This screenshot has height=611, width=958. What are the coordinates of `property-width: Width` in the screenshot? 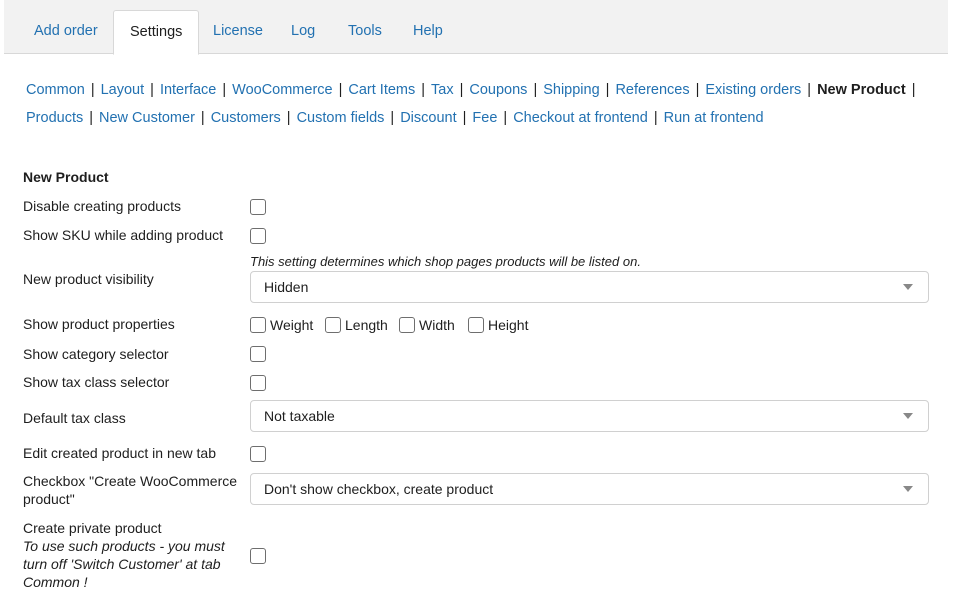 It's located at (427, 325).